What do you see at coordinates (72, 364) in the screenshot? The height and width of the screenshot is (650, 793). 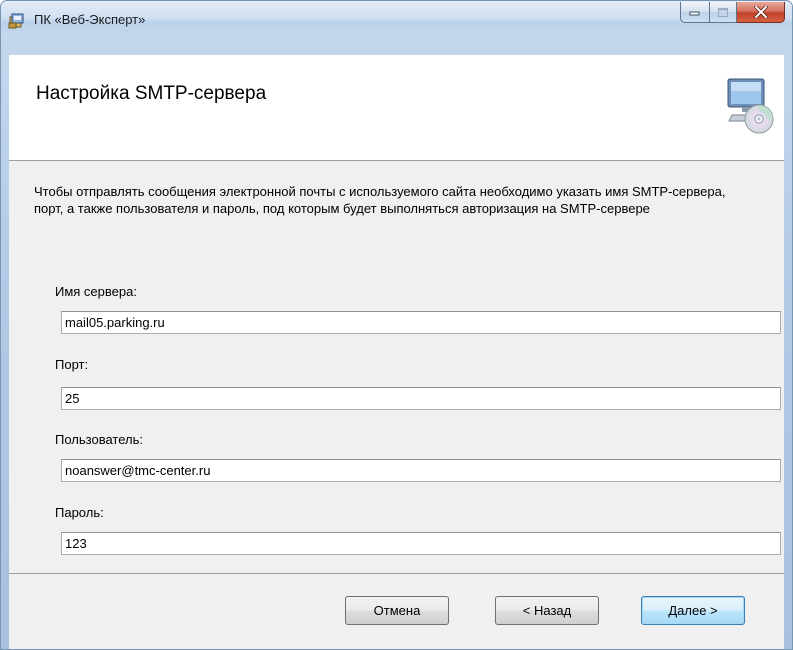 I see `port-label: Порт:` at bounding box center [72, 364].